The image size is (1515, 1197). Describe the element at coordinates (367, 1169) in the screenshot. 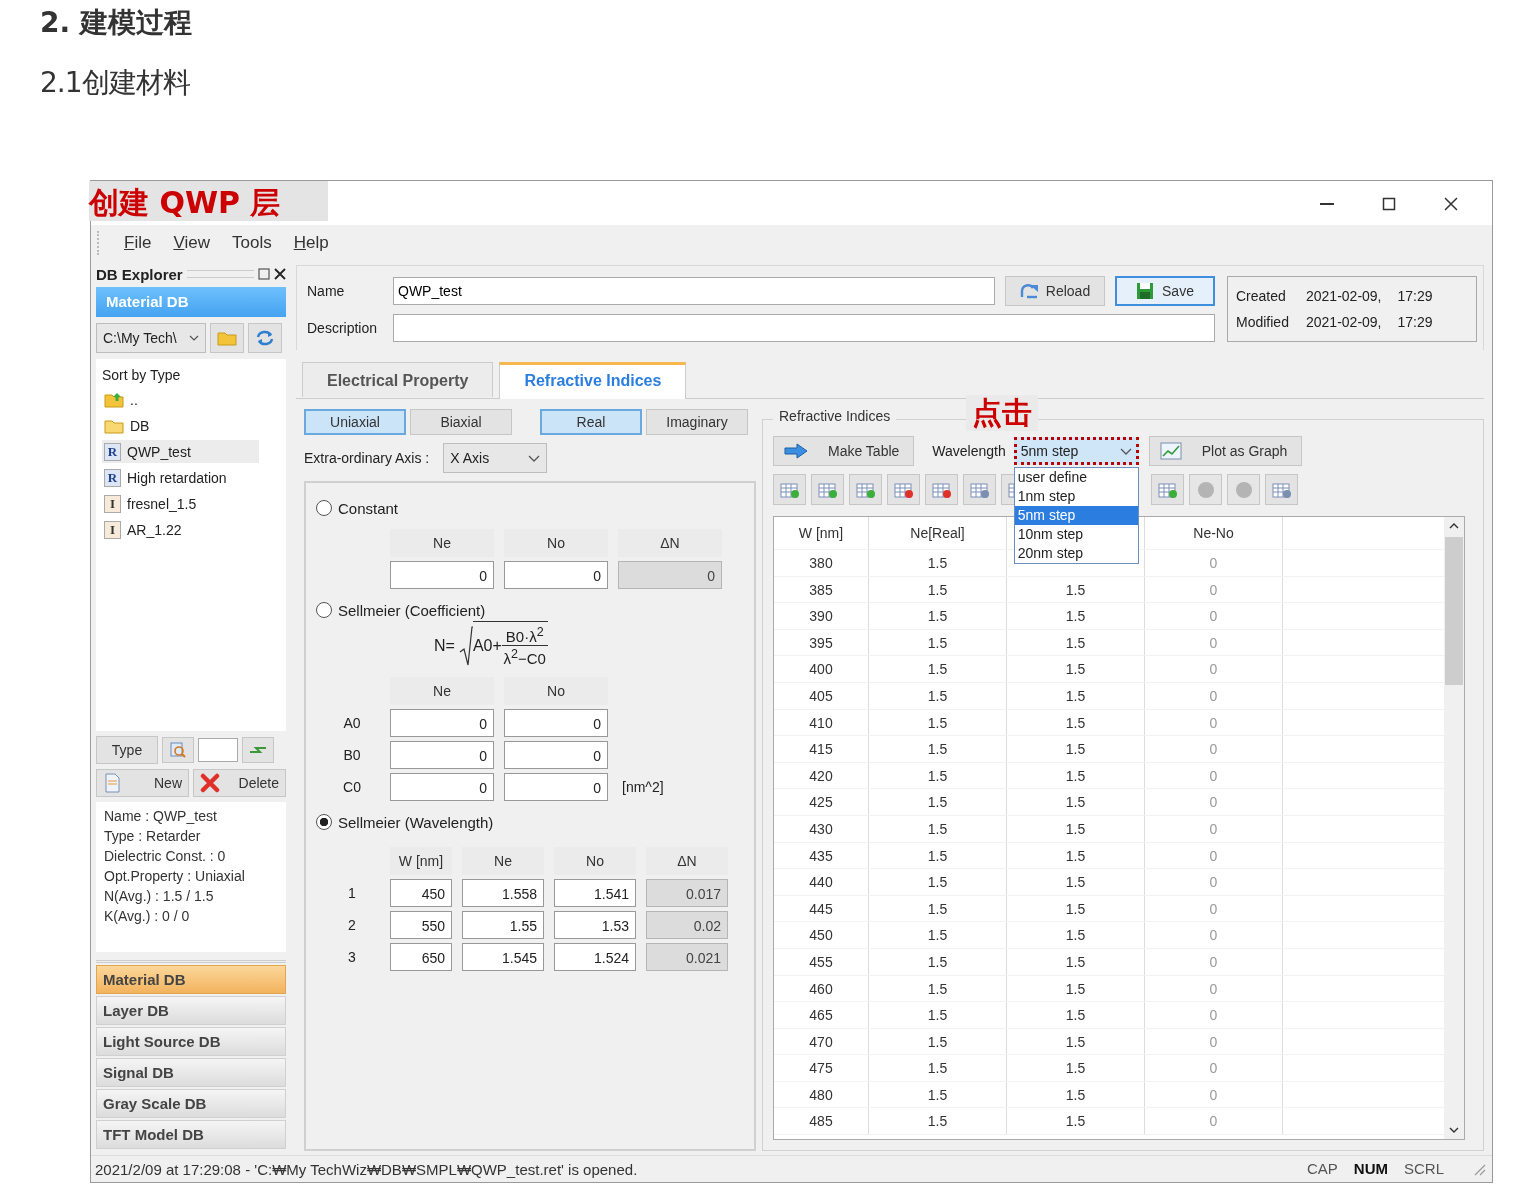

I see `status-text: 2021/2/09 at 17:29:08 - 'C:₩My TechWiz₩DB₩SMPL₩QWP_test.ret' is opened.` at that location.